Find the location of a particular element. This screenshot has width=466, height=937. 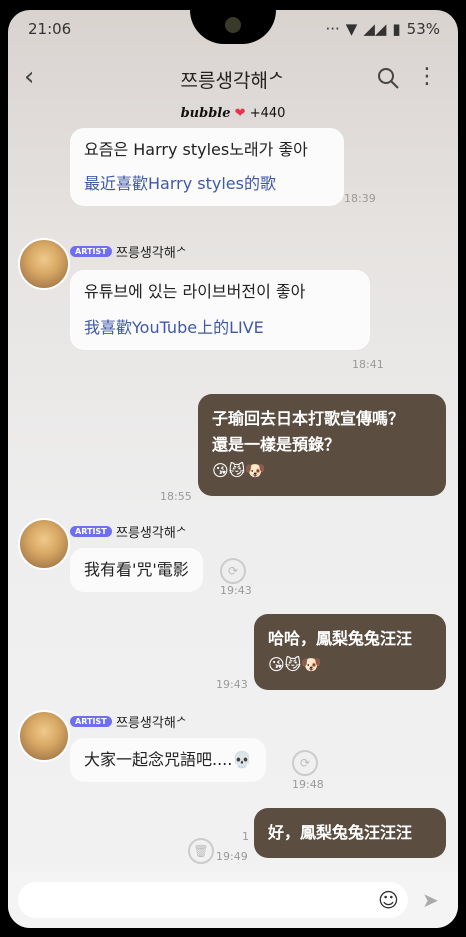

battery-level: 53% is located at coordinates (423, 29).